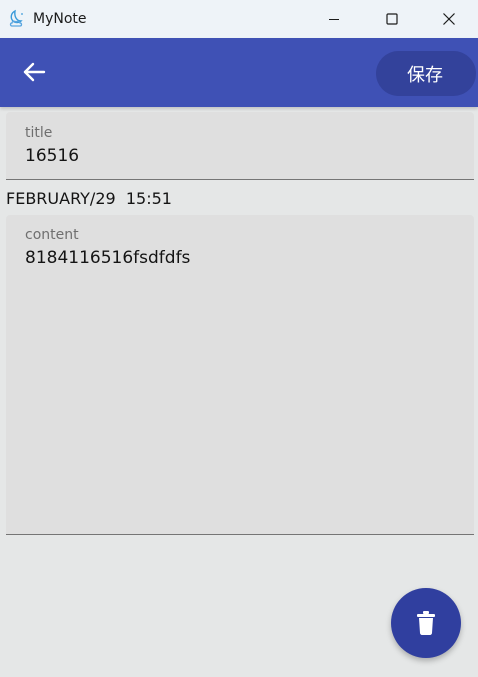 The width and height of the screenshot is (478, 677). I want to click on arrow-left-icon, so click(34, 72).